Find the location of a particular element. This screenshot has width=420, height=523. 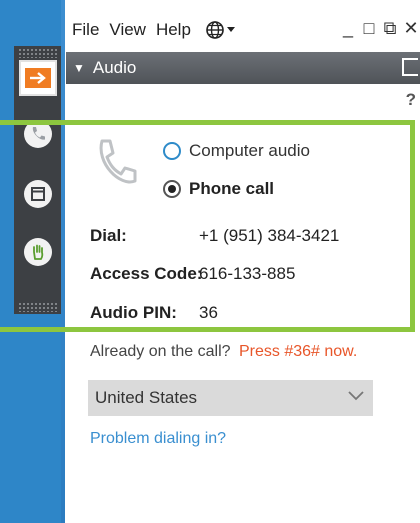

toolbar-button-screen is located at coordinates (38, 194).